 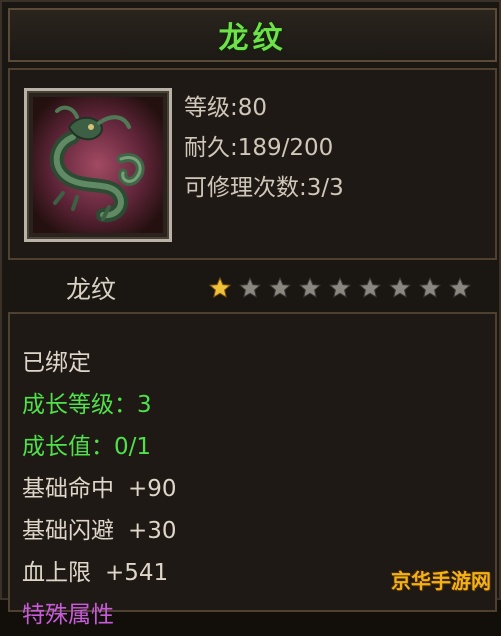 What do you see at coordinates (68, 447) in the screenshot?
I see `attribute-label: 成长值：` at bounding box center [68, 447].